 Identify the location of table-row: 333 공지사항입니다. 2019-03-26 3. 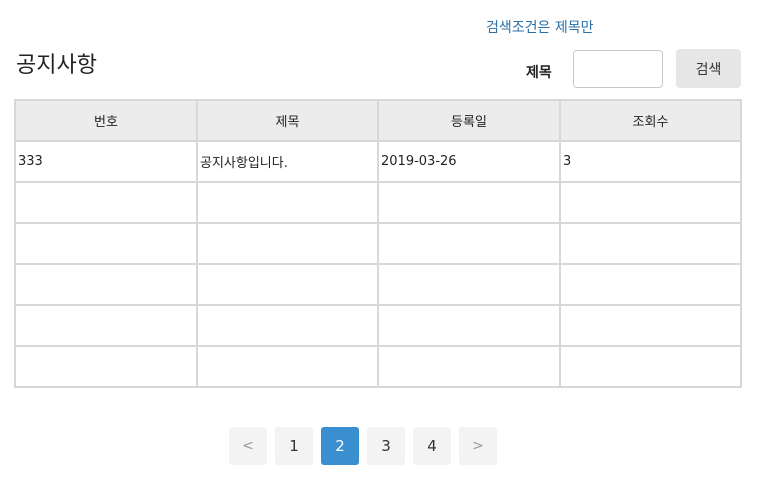
(378, 161).